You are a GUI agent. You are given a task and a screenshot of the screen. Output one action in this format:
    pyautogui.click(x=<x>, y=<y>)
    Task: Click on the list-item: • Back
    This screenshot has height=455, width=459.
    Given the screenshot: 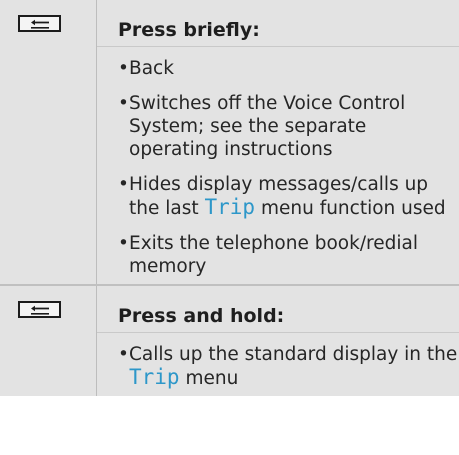 What is the action you would take?
    pyautogui.click(x=146, y=68)
    